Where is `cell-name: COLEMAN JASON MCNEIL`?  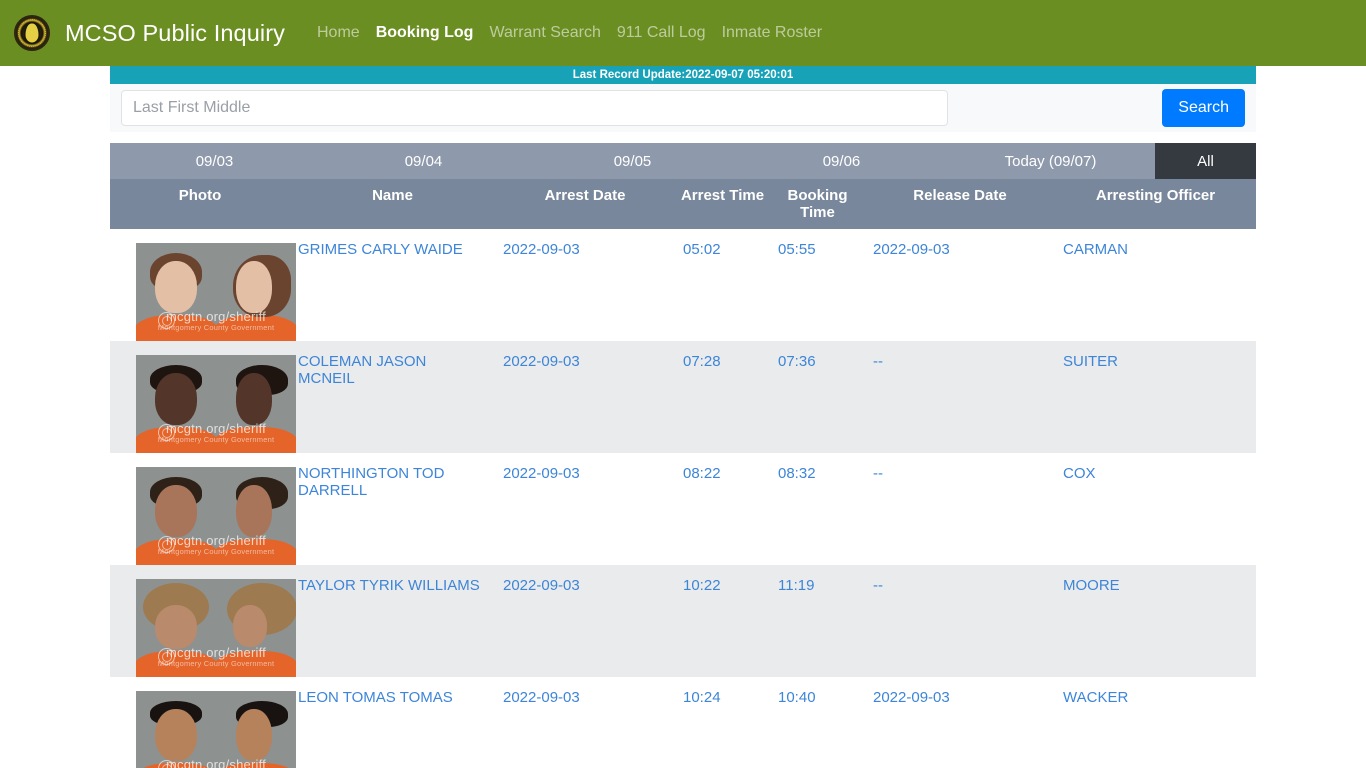
cell-name: COLEMAN JASON MCNEIL is located at coordinates (392, 397).